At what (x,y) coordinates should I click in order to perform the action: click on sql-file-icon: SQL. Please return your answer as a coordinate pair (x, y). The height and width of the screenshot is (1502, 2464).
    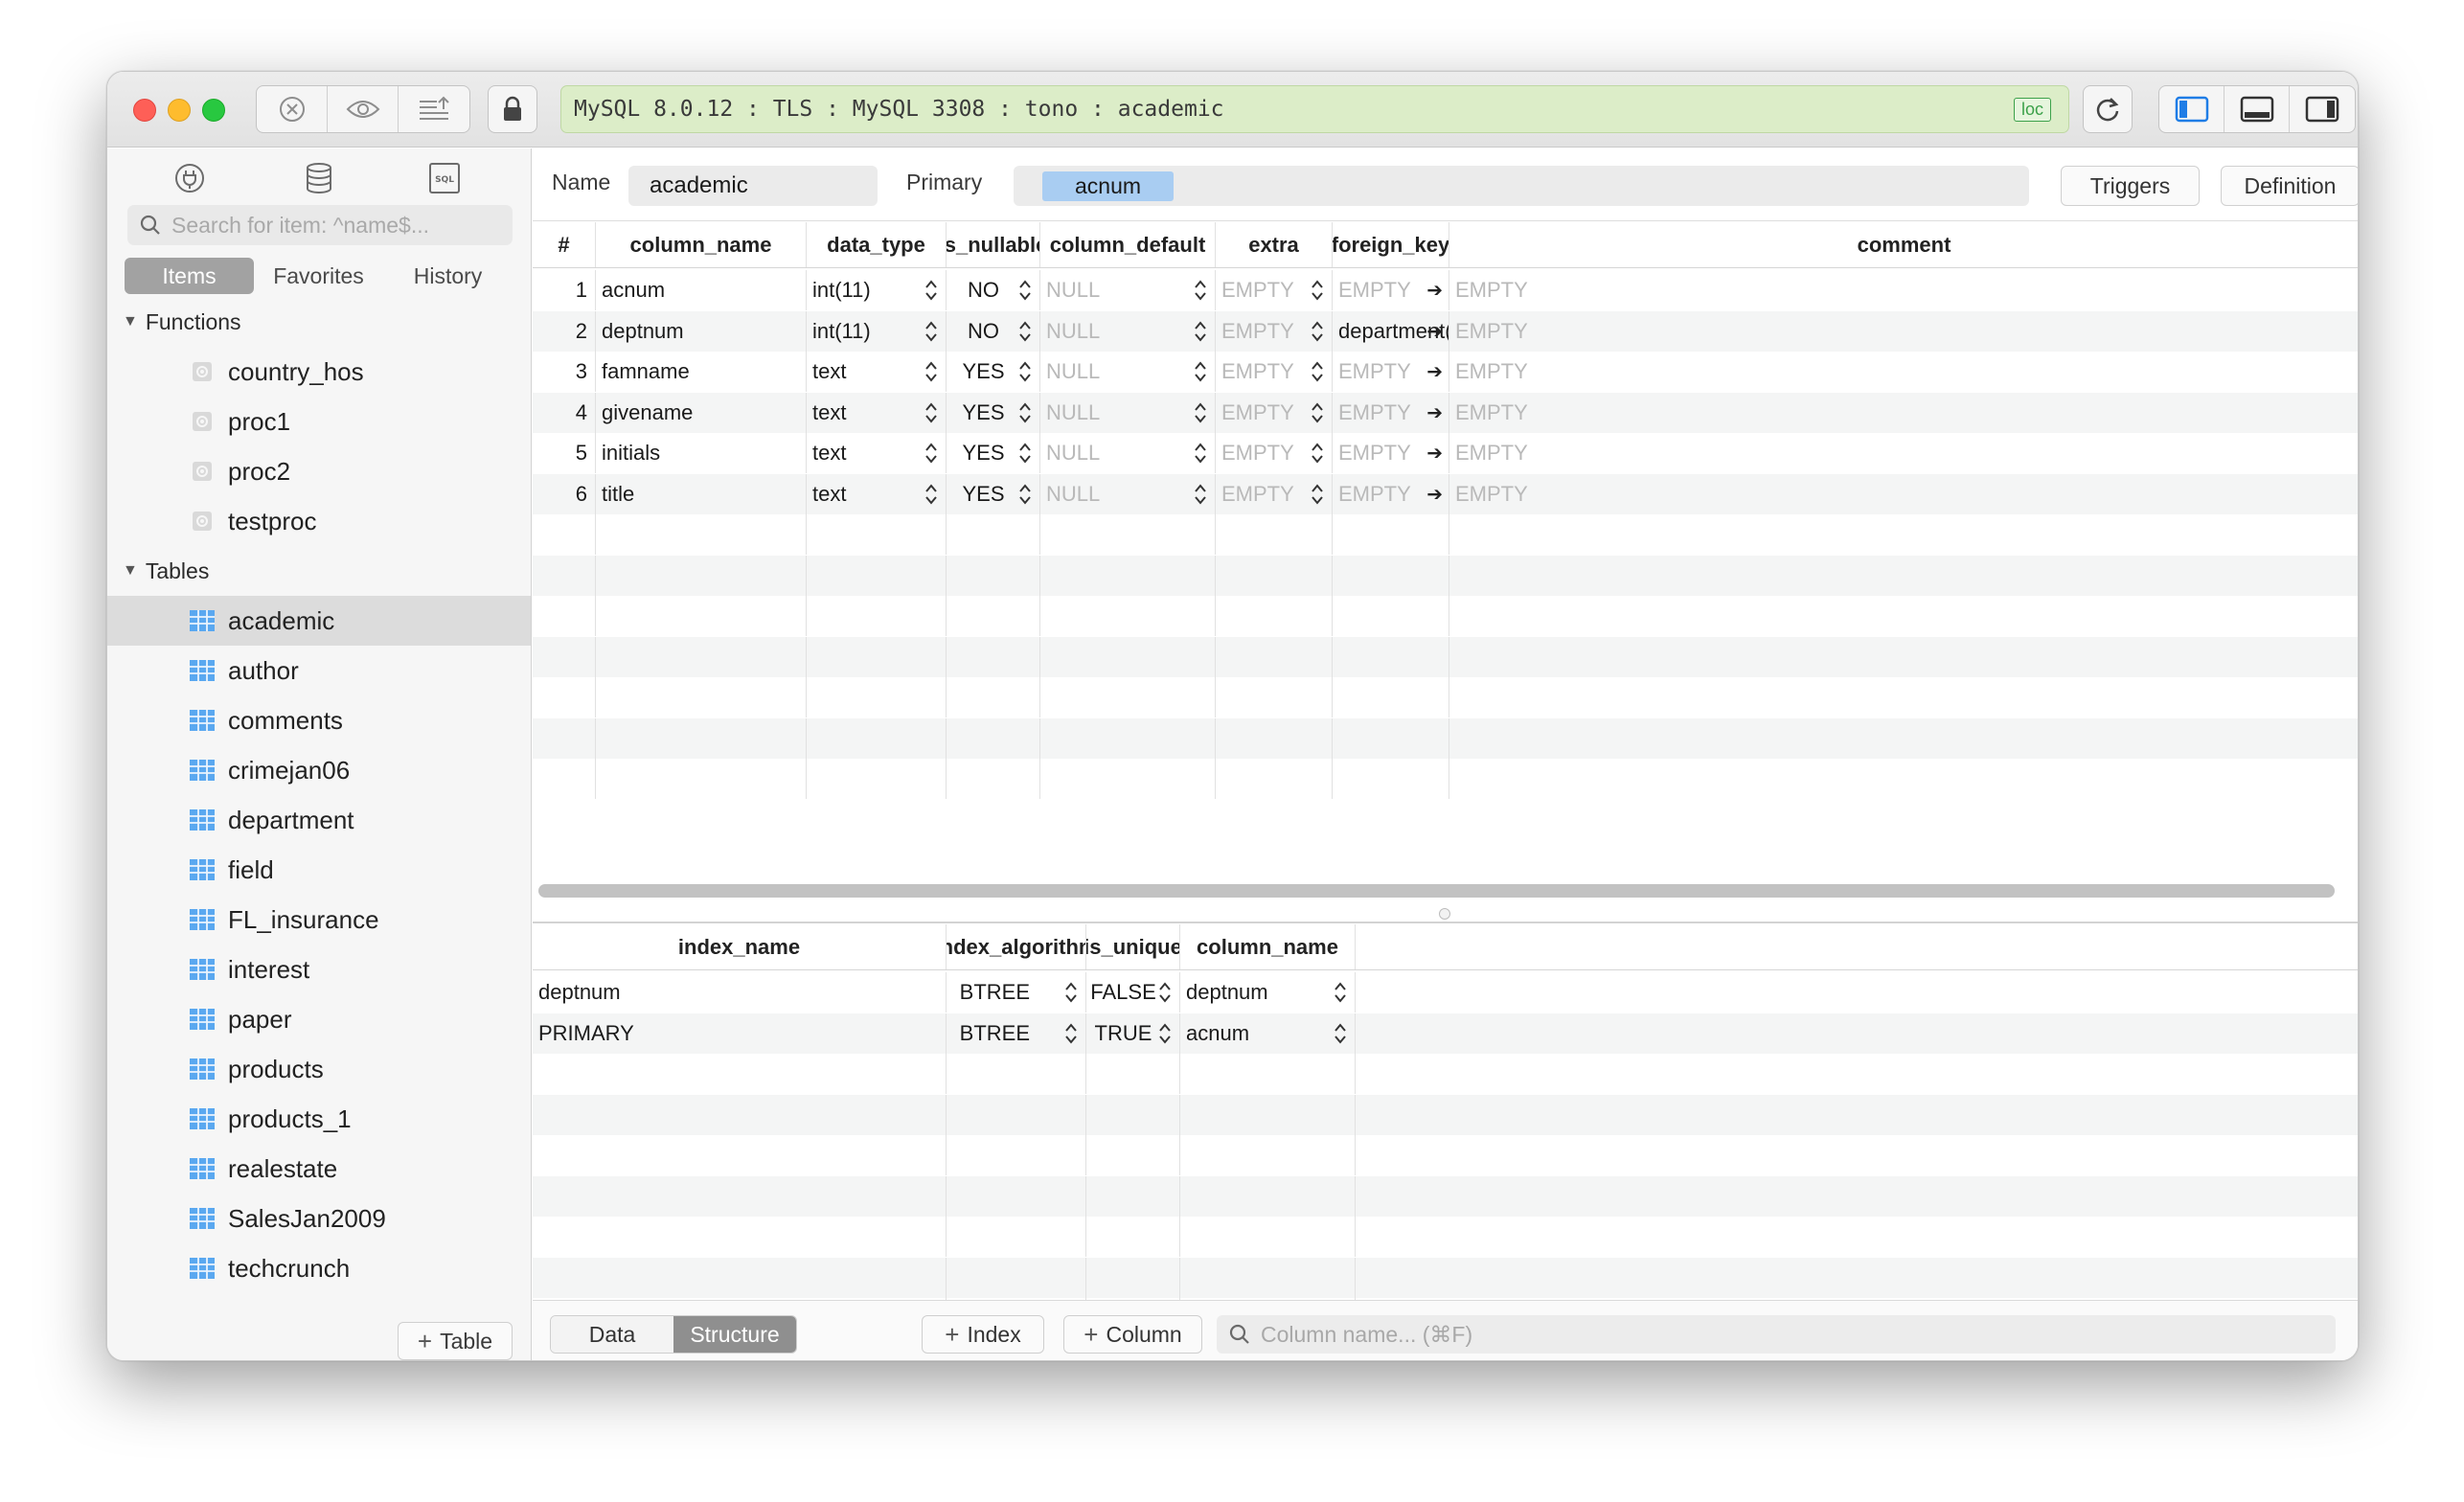
    Looking at the image, I should click on (444, 180).